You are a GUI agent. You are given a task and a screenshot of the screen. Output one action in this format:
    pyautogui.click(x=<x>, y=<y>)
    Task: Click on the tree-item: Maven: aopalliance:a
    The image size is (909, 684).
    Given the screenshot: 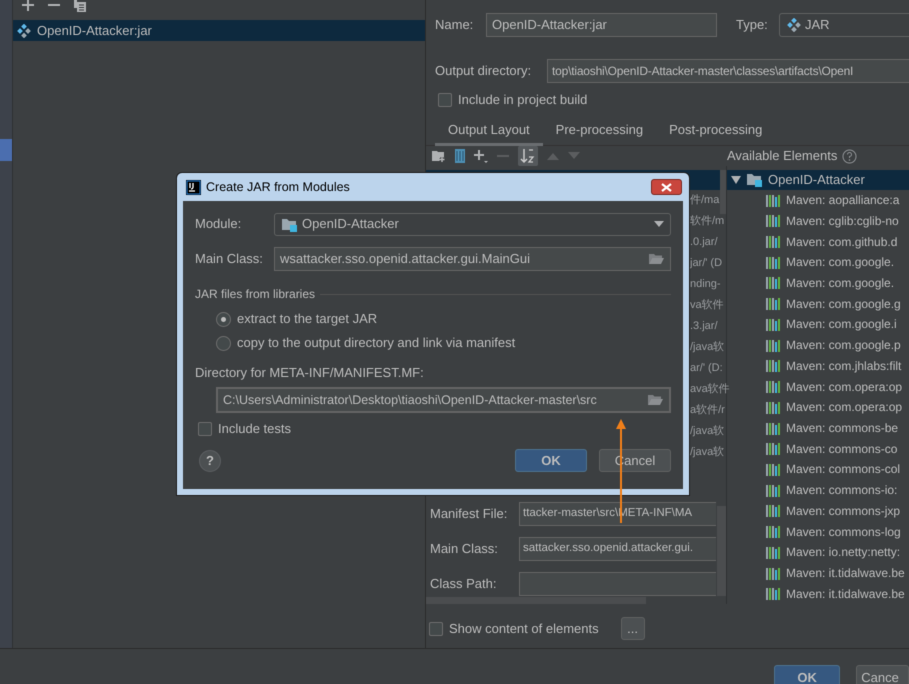 What is the action you would take?
    pyautogui.click(x=818, y=200)
    